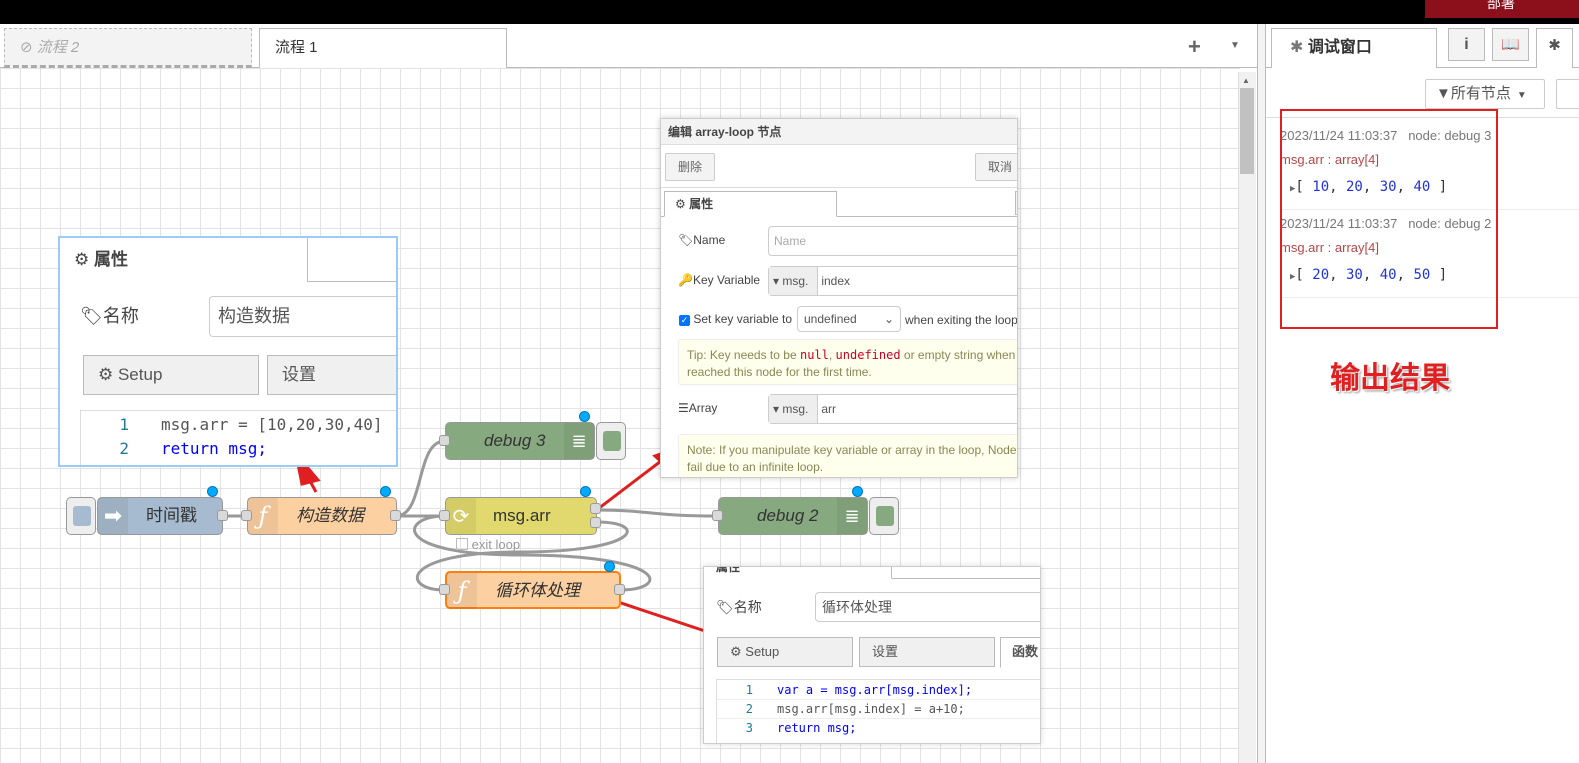  I want to click on node-inject-label: 时间戳, so click(171, 515).